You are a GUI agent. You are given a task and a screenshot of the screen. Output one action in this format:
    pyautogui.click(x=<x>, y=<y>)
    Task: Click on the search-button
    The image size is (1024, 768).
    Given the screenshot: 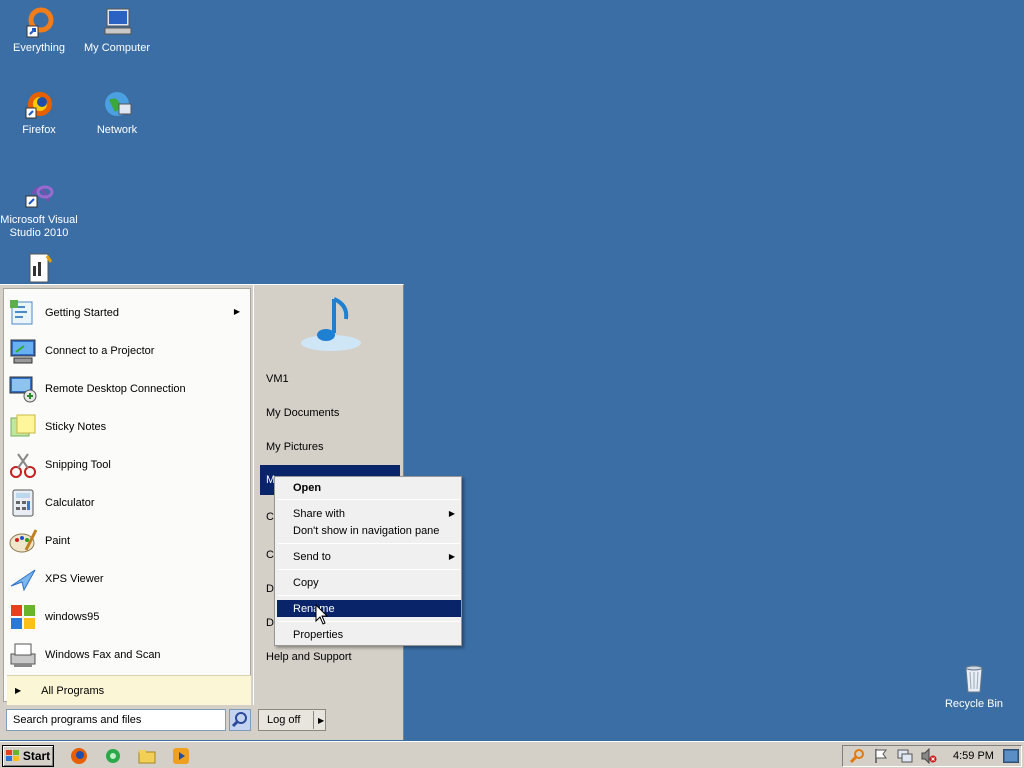 What is the action you would take?
    pyautogui.click(x=240, y=720)
    